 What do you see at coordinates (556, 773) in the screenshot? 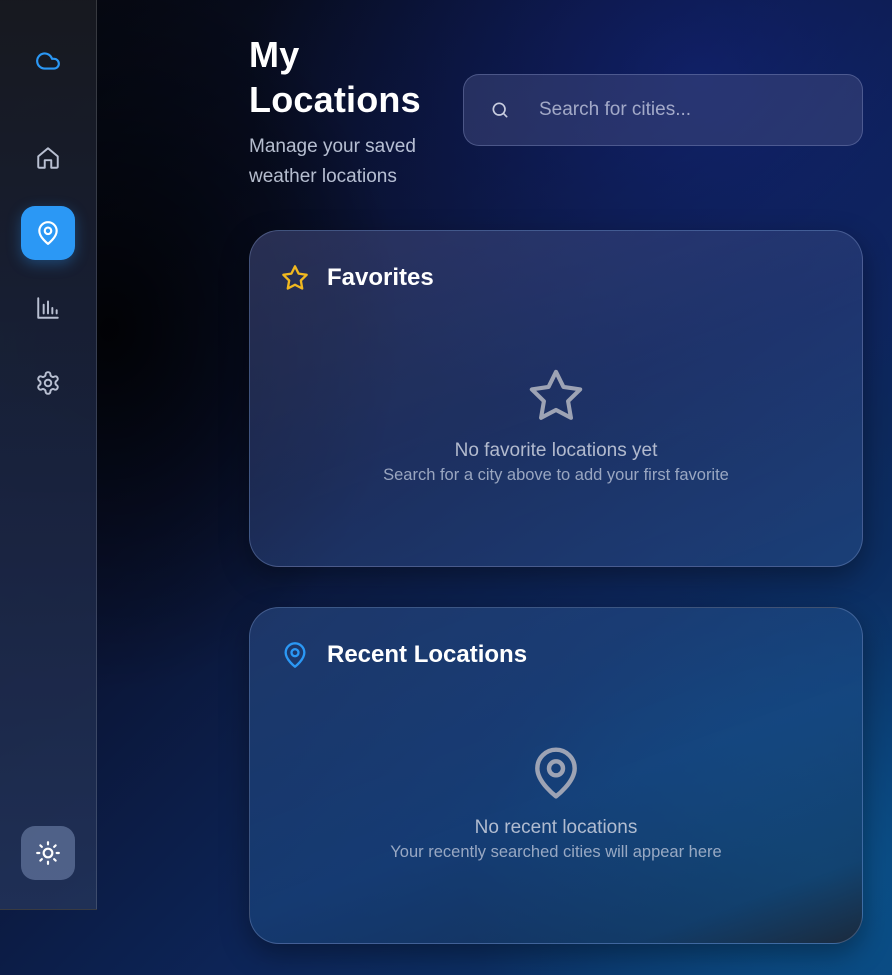
I see `map-pin-outline-icon` at bounding box center [556, 773].